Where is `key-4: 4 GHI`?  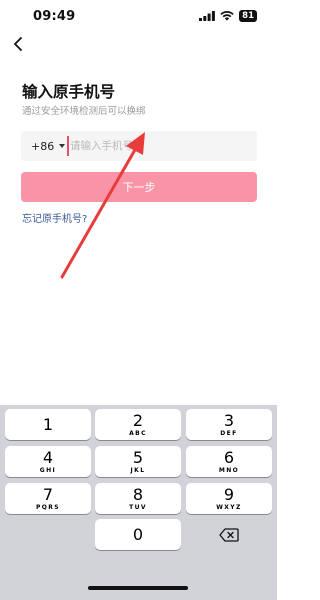 key-4: 4 GHI is located at coordinates (48, 461).